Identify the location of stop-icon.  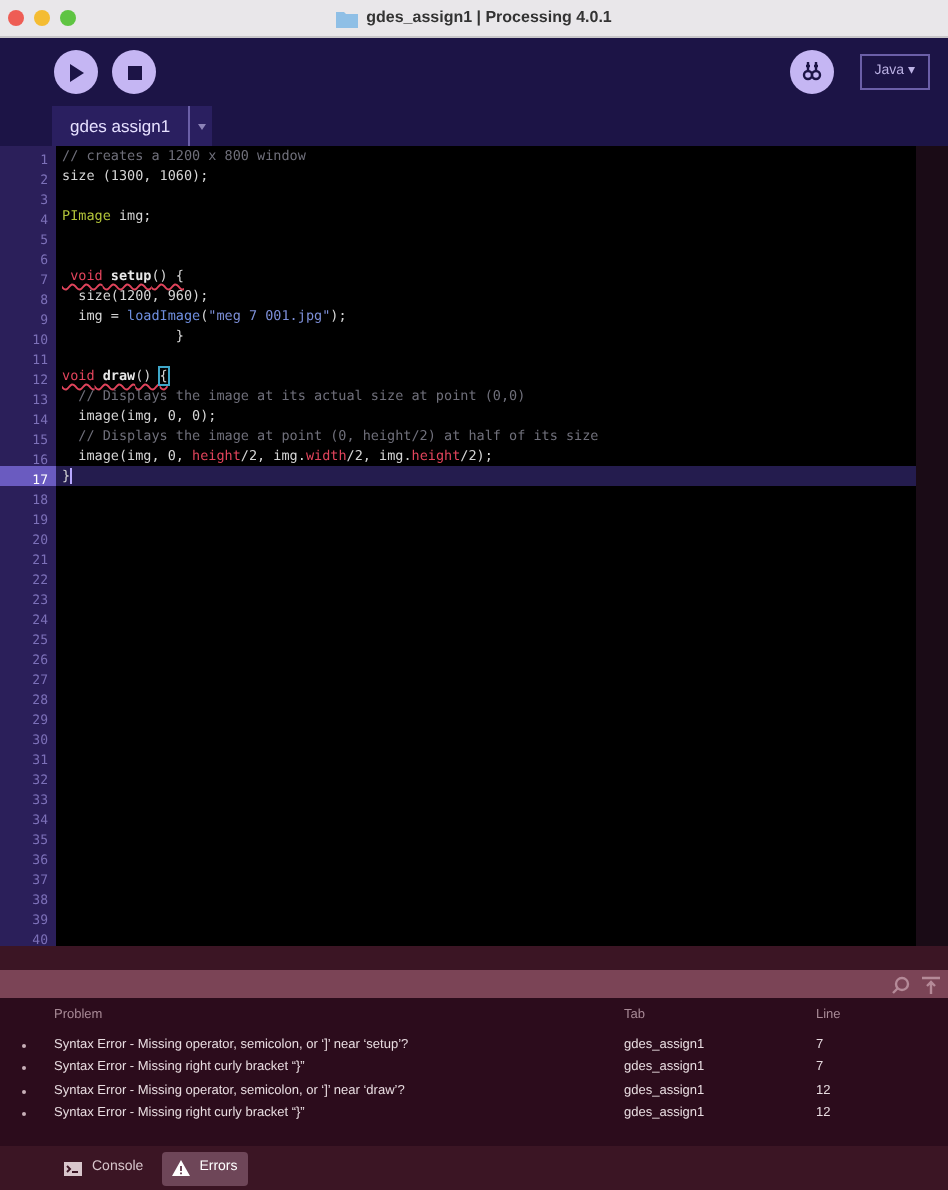
(134, 72).